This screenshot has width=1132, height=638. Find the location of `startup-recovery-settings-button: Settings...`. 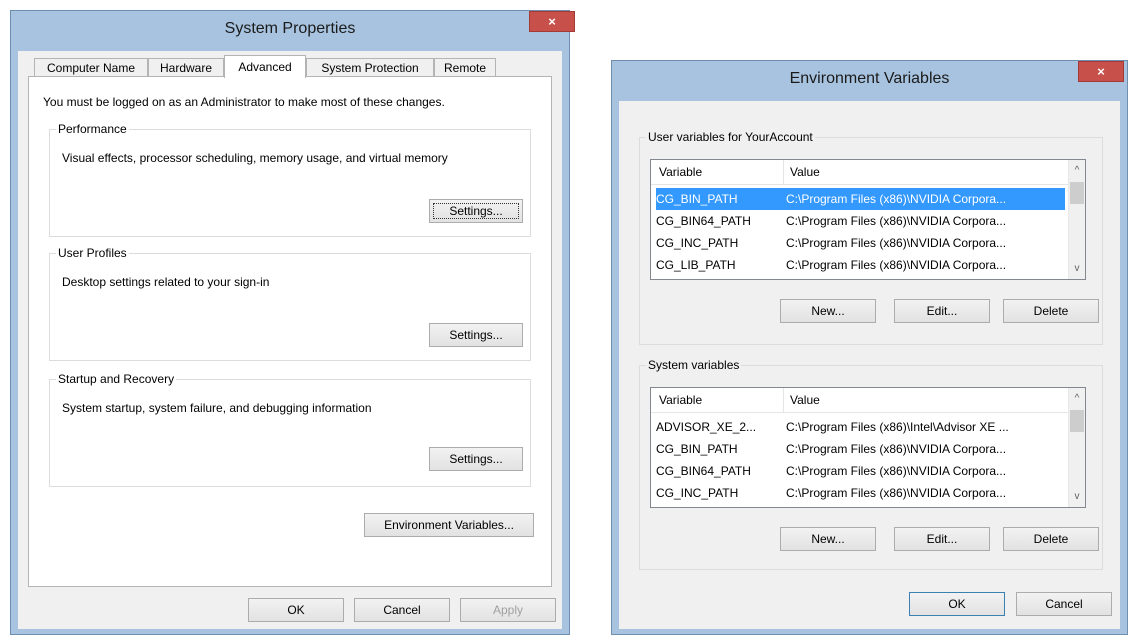

startup-recovery-settings-button: Settings... is located at coordinates (476, 459).